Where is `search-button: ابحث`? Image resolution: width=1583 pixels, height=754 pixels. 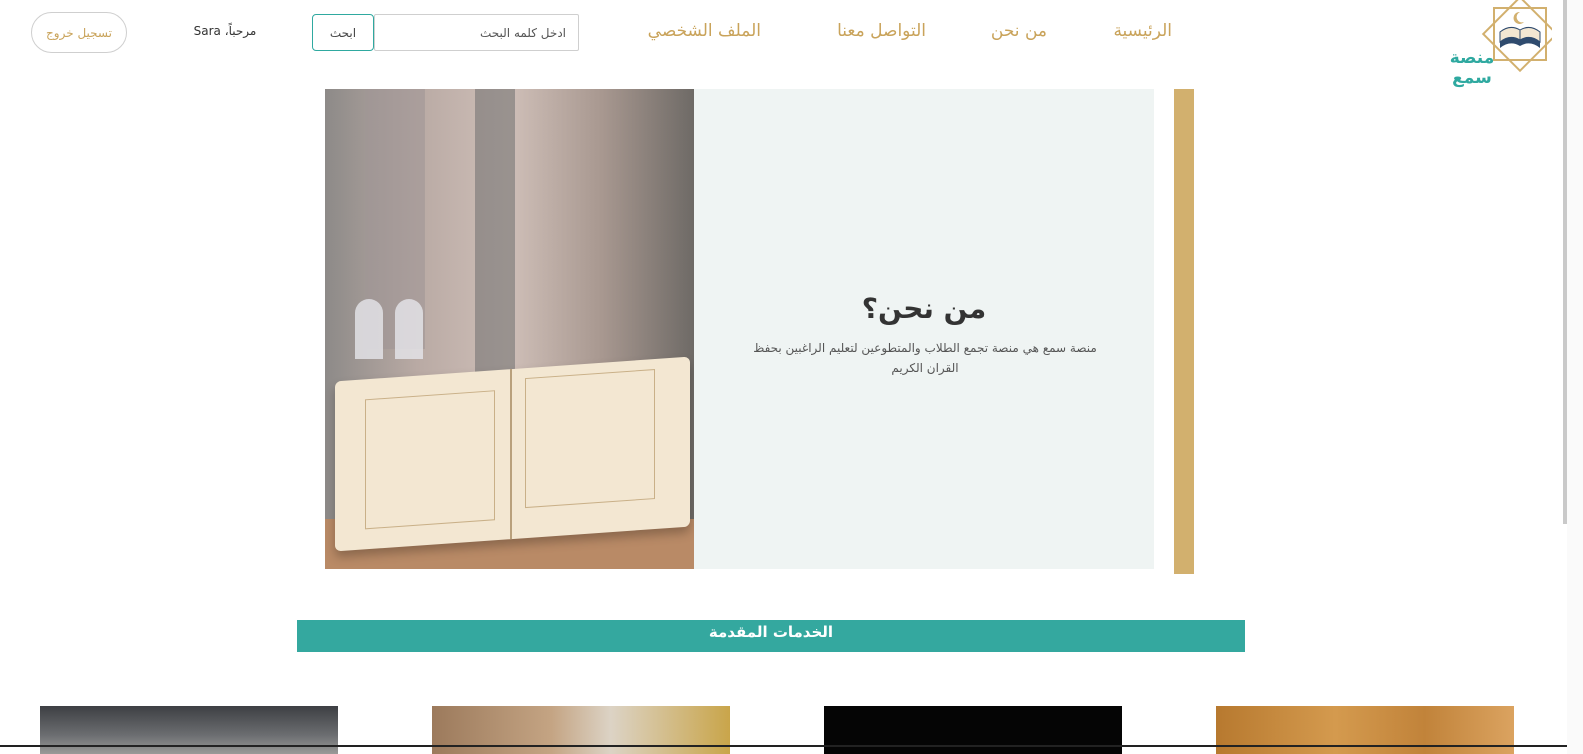 search-button: ابحث is located at coordinates (343, 32).